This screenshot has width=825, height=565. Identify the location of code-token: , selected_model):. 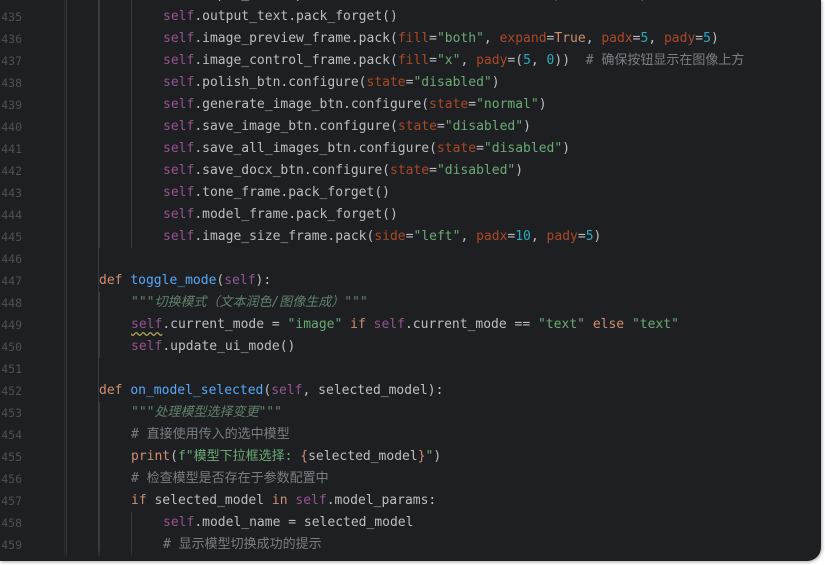
(373, 390).